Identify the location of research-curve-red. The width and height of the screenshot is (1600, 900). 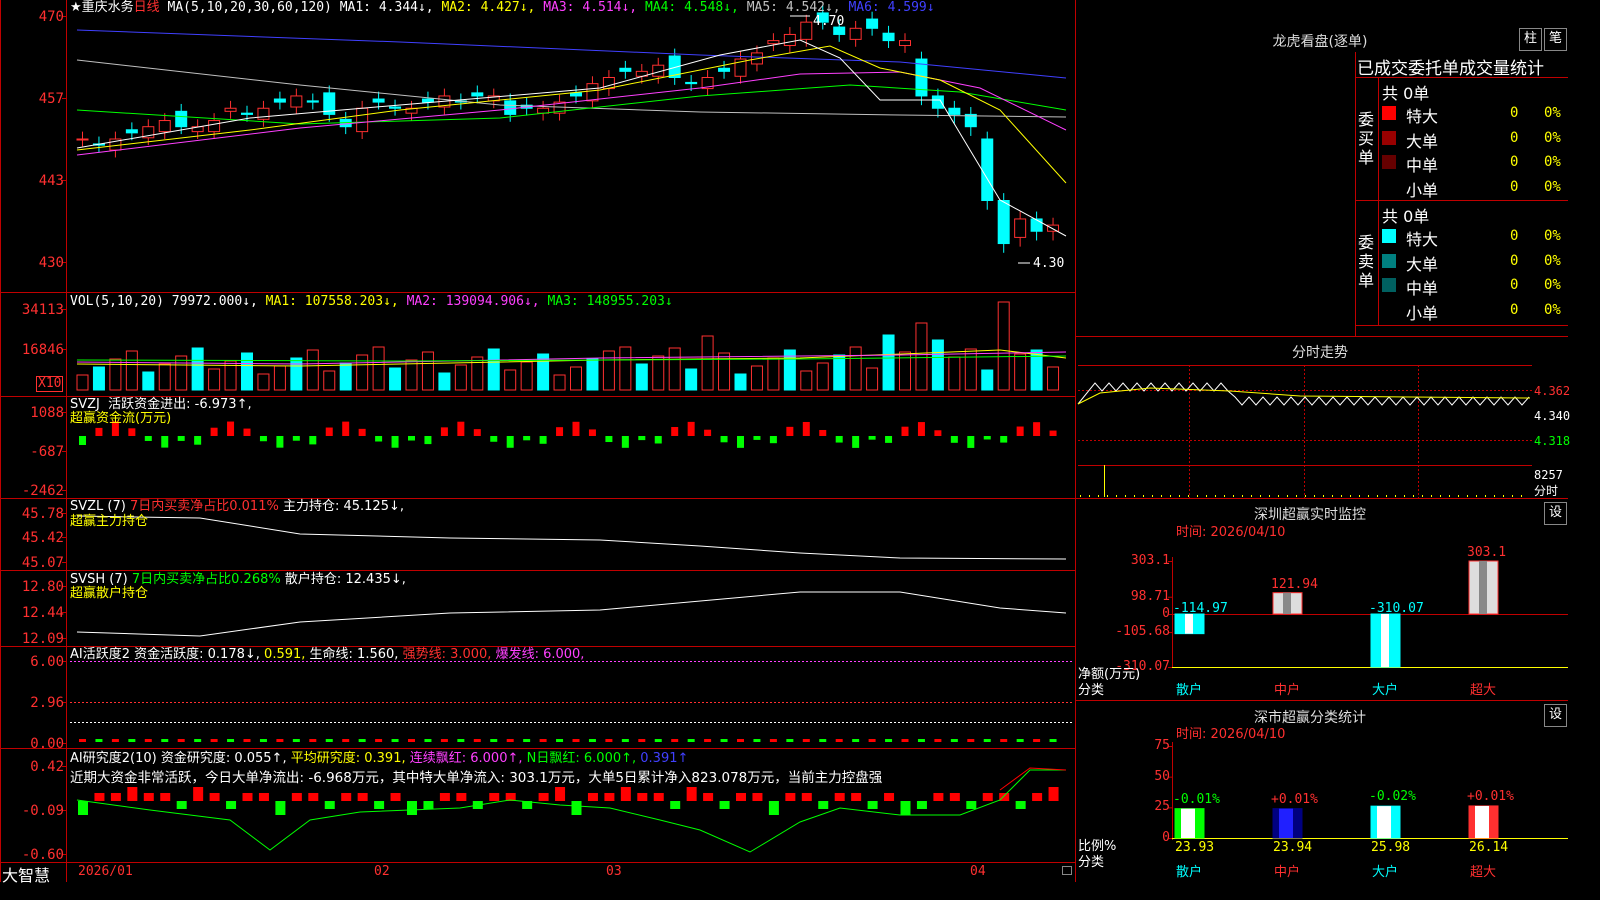
(1033, 779).